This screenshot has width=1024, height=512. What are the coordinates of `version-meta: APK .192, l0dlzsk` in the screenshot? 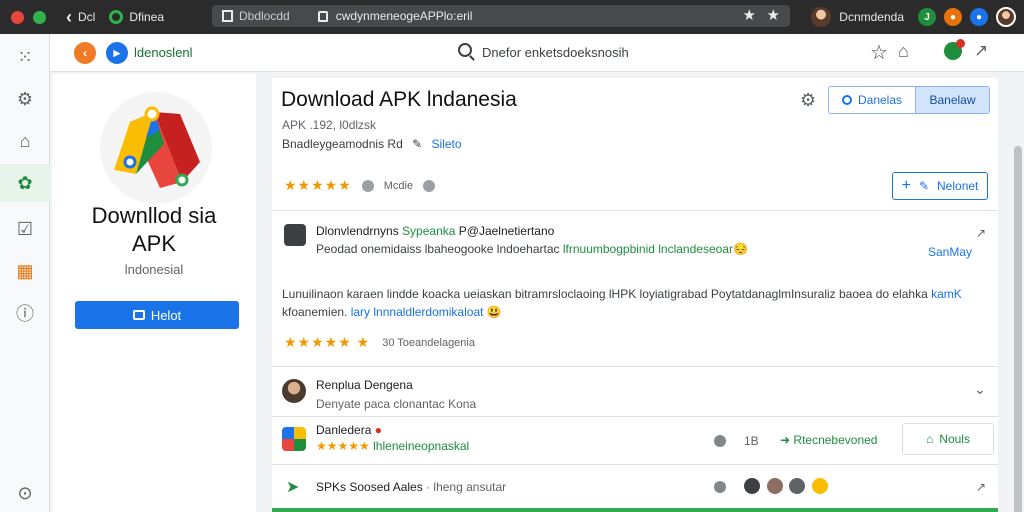 It's located at (329, 125).